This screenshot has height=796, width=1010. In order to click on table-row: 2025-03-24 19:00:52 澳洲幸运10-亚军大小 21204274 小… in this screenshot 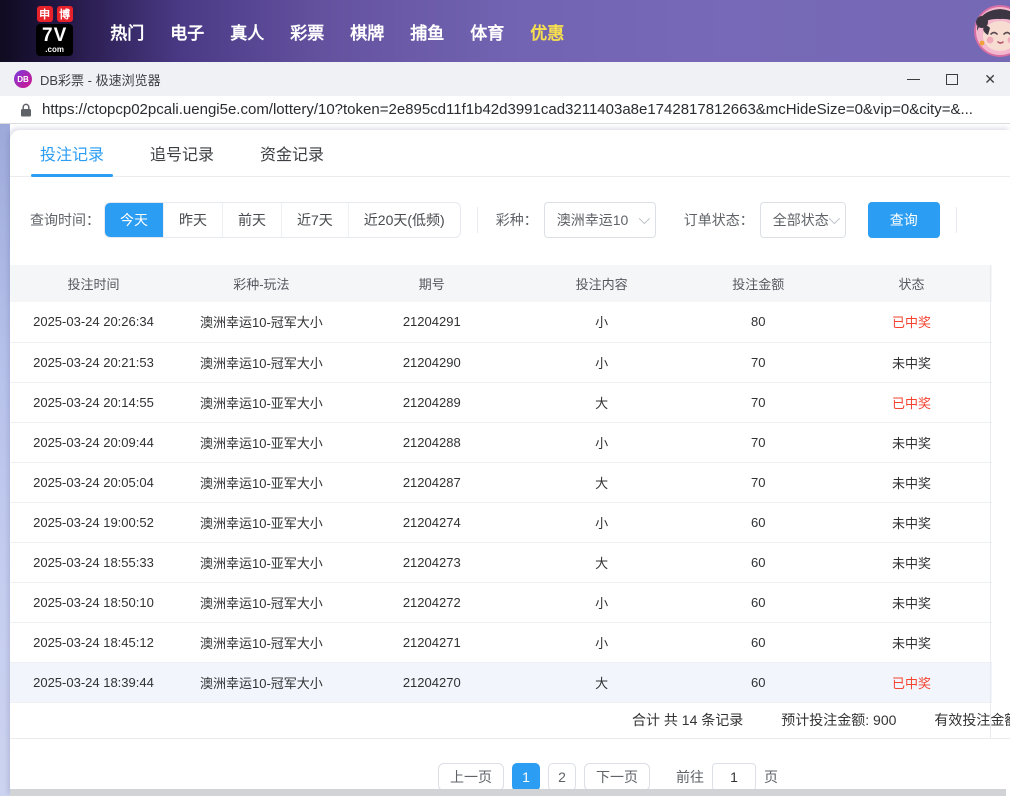, I will do `click(501, 522)`.